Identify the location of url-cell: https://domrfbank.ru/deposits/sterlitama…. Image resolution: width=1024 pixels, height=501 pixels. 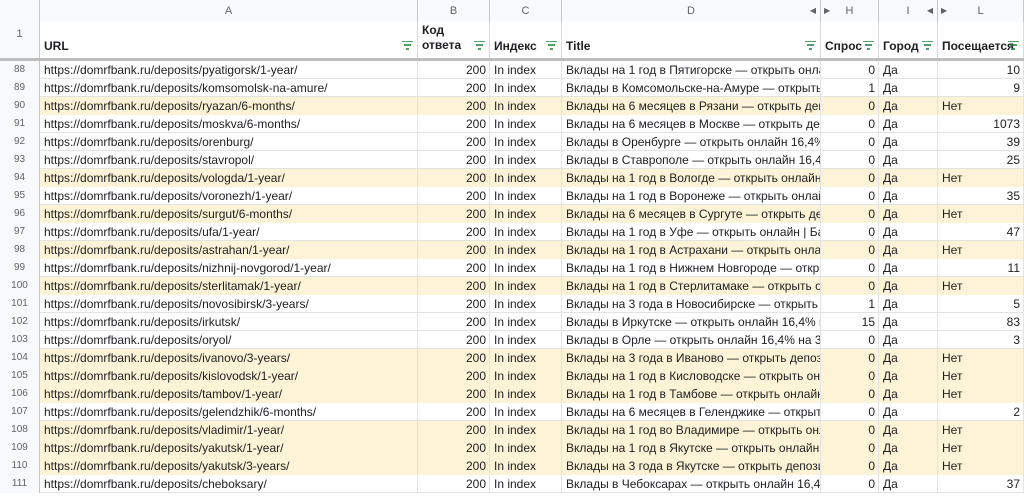
(229, 286).